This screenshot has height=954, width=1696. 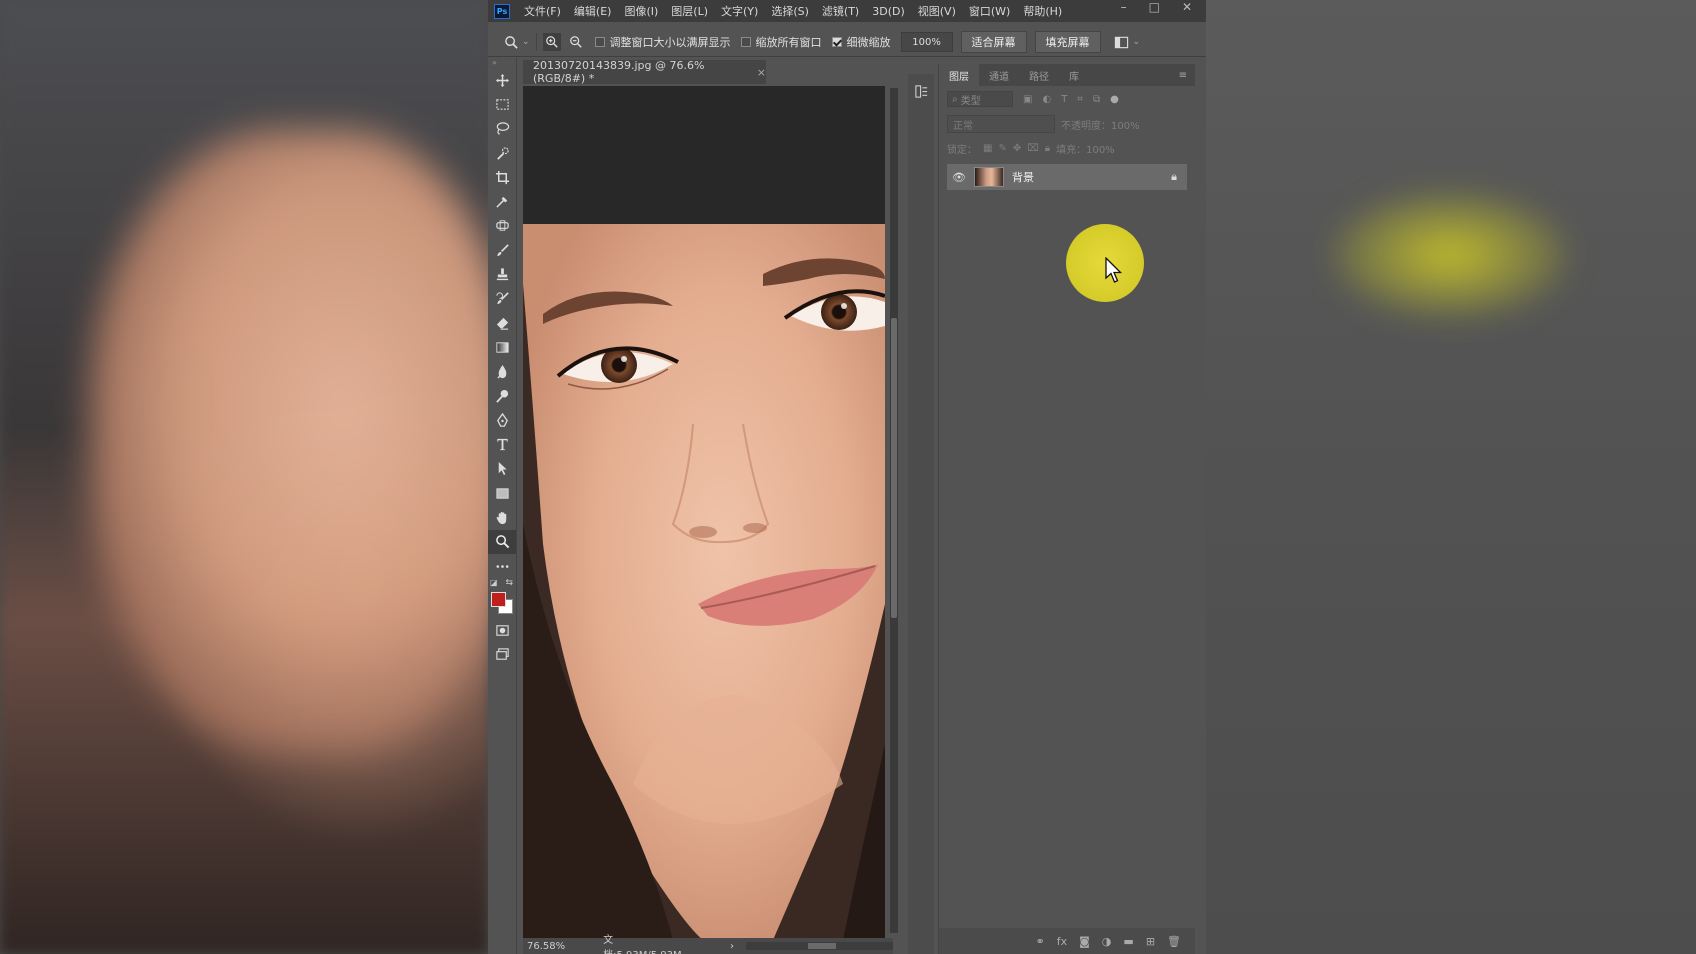 I want to click on zoom-out-icon, so click(x=576, y=42).